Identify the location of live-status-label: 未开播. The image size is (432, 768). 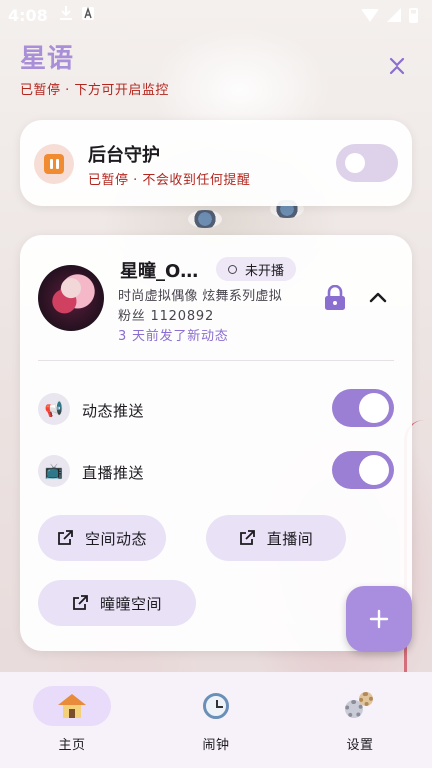
(265, 271).